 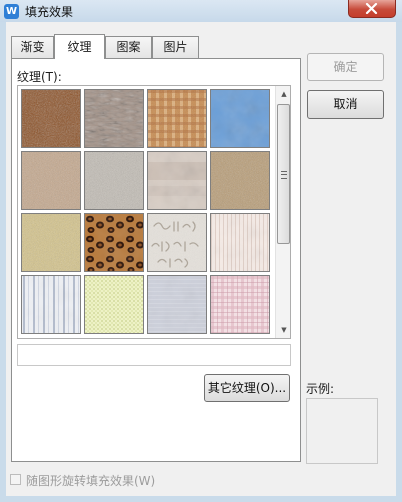 What do you see at coordinates (114, 304) in the screenshot?
I see `texture-green-canvas` at bounding box center [114, 304].